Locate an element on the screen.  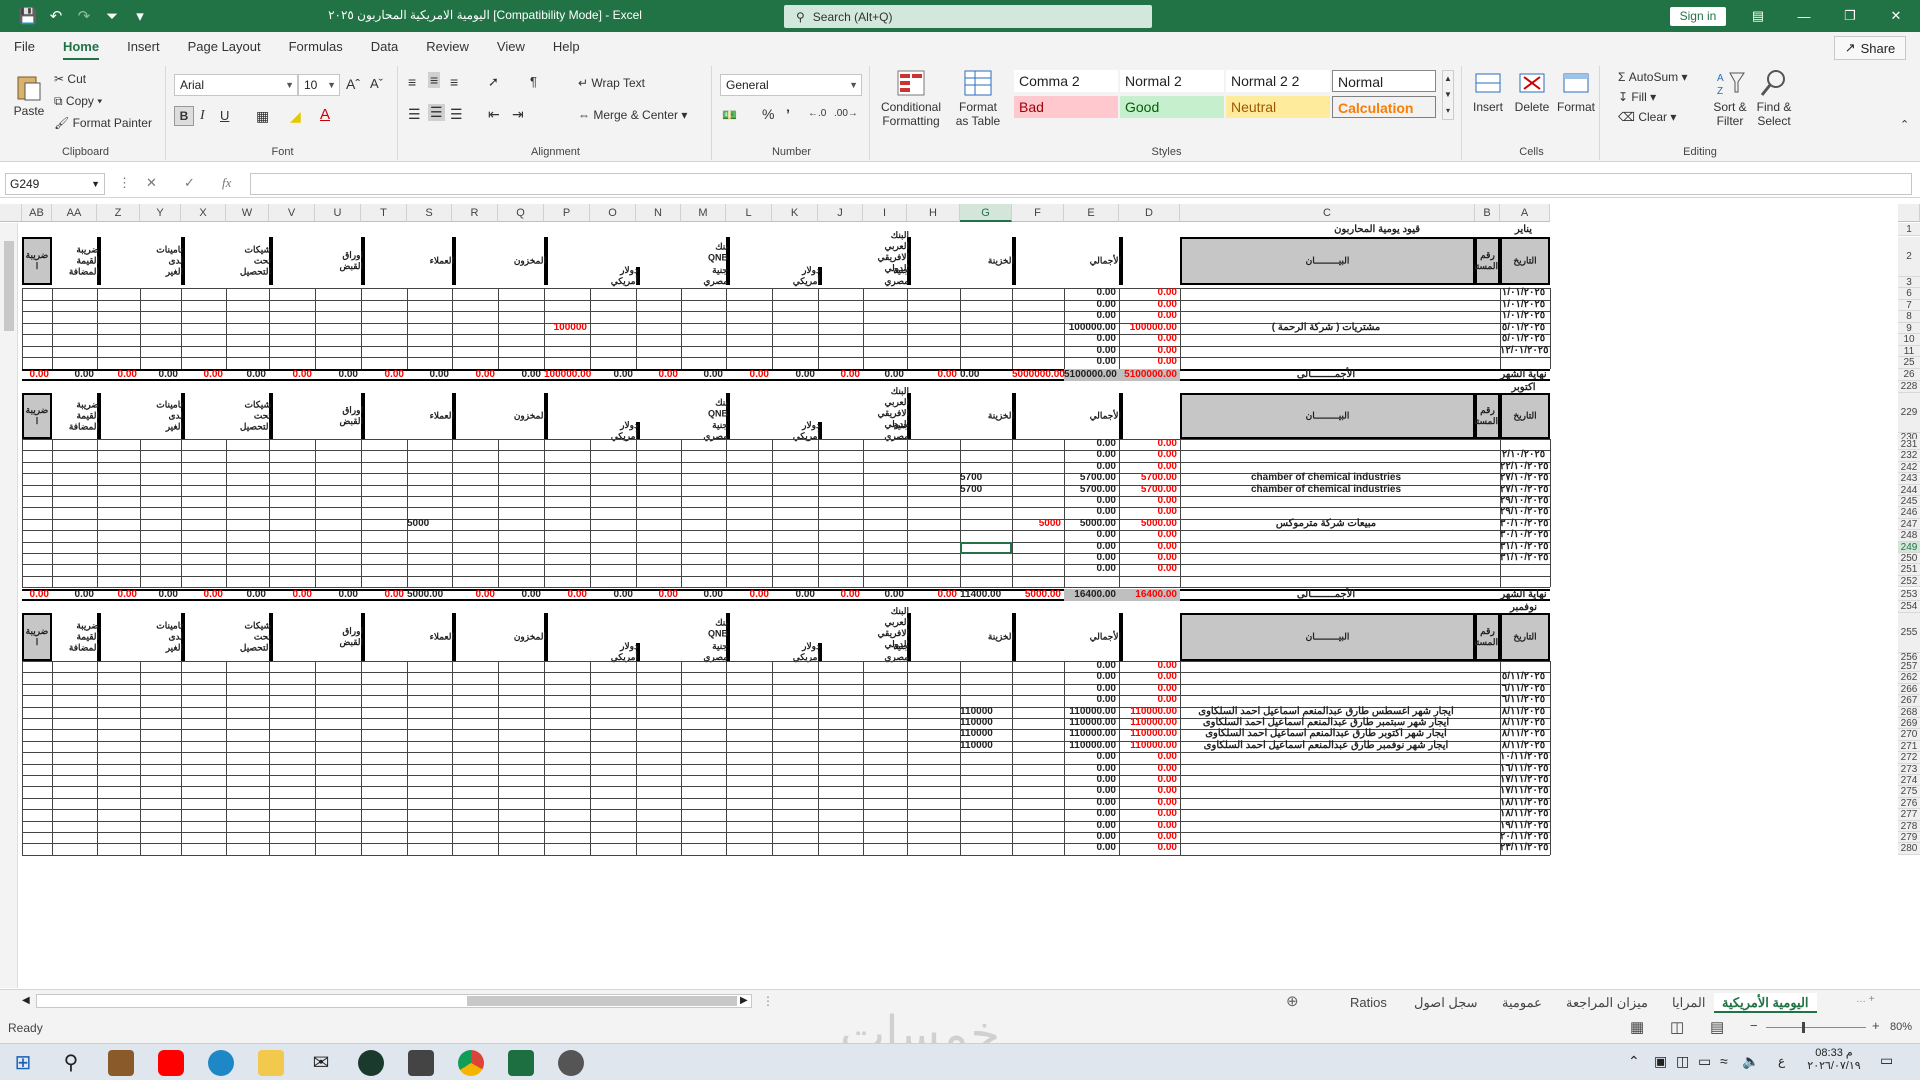
column-header-l: L is located at coordinates (749, 213).